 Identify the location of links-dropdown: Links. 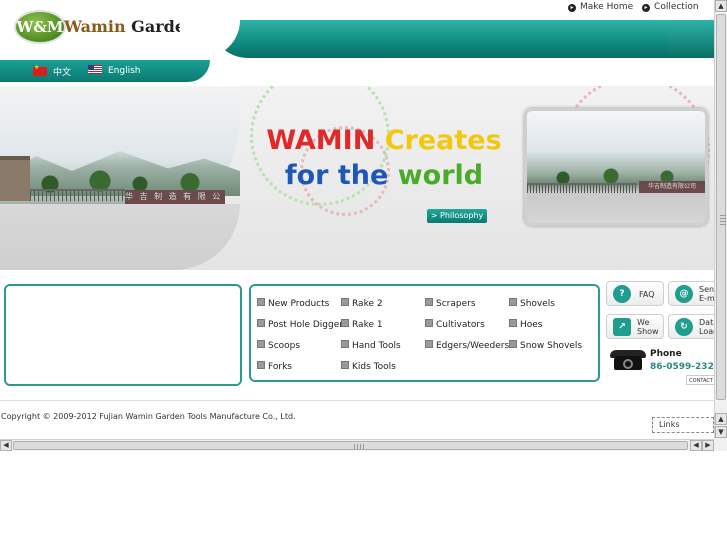
(683, 425).